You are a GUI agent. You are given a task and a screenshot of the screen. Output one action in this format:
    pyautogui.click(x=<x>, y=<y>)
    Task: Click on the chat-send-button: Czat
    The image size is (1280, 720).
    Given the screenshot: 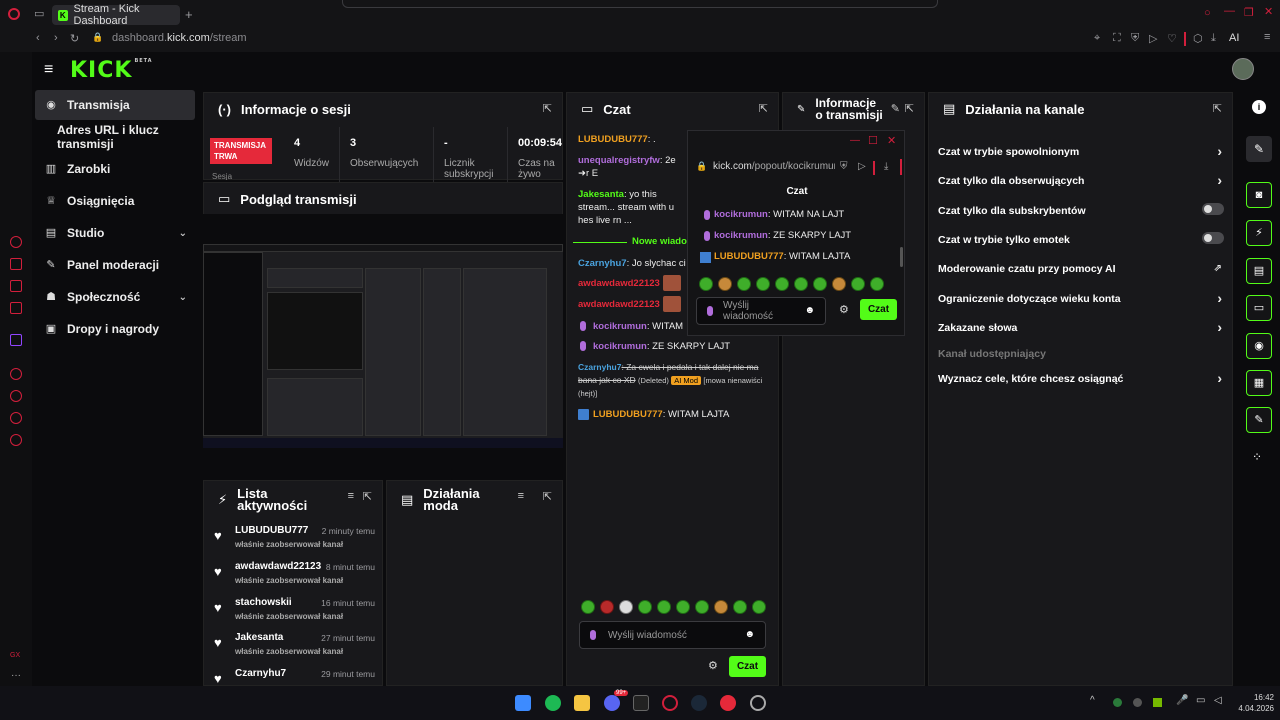 What is the action you would take?
    pyautogui.click(x=747, y=666)
    